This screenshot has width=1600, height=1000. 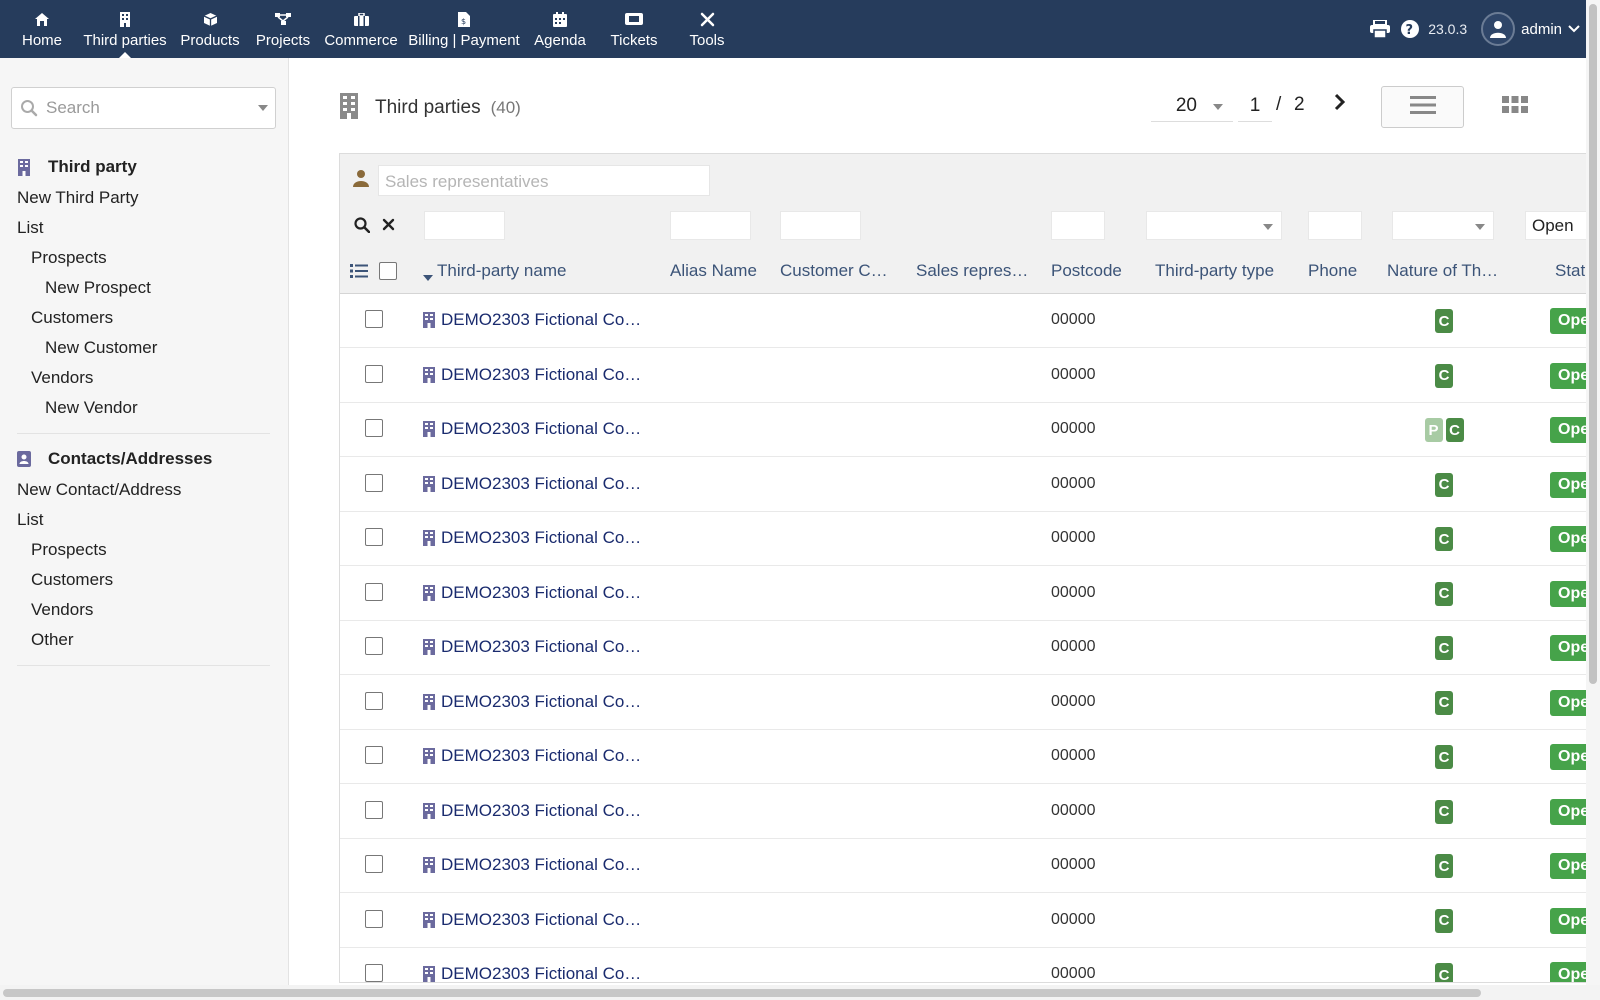 What do you see at coordinates (143, 408) in the screenshot?
I see `menu-link-new-vendor: New Vendor` at bounding box center [143, 408].